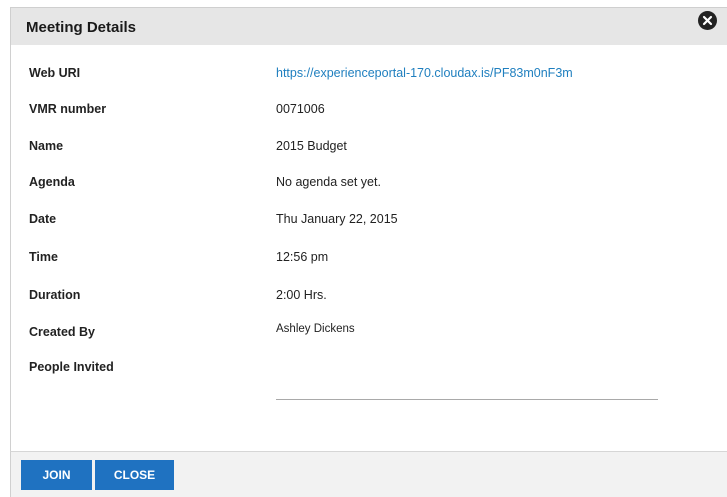 This screenshot has height=497, width=727. I want to click on created-by-label: Created By, so click(62, 332).